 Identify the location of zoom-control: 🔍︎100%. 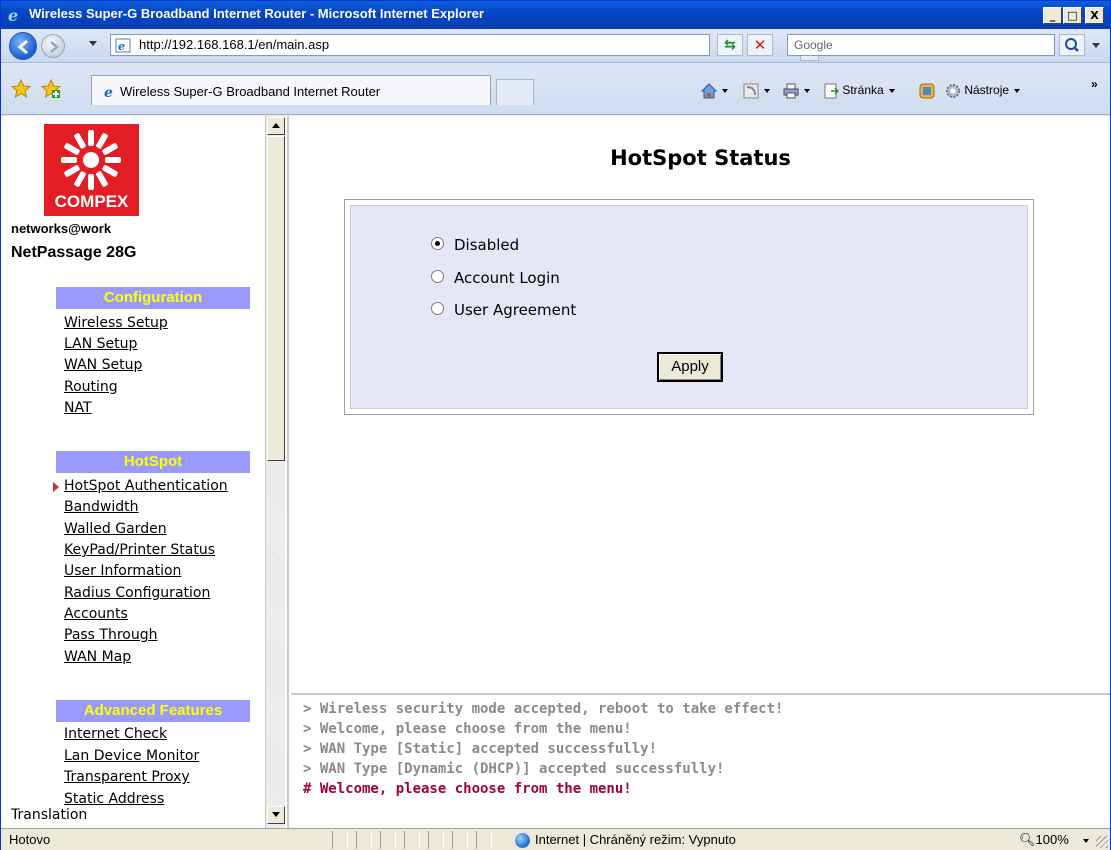
(1054, 840).